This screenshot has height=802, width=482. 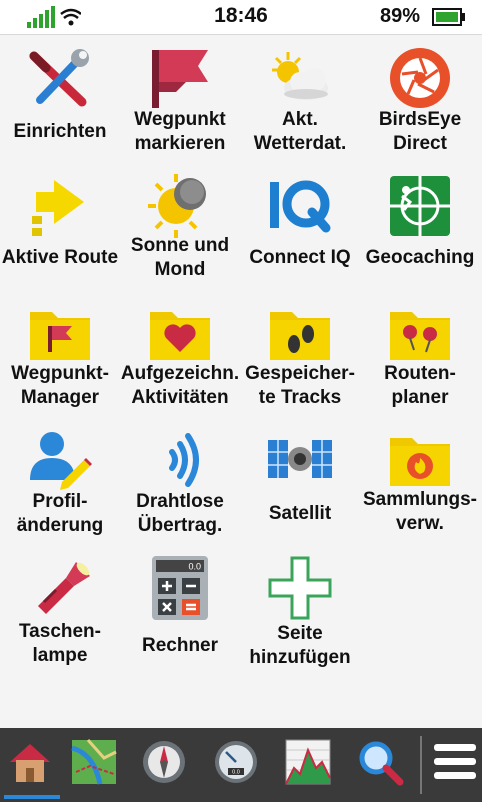 I want to click on flashlight-icon, so click(x=64, y=588).